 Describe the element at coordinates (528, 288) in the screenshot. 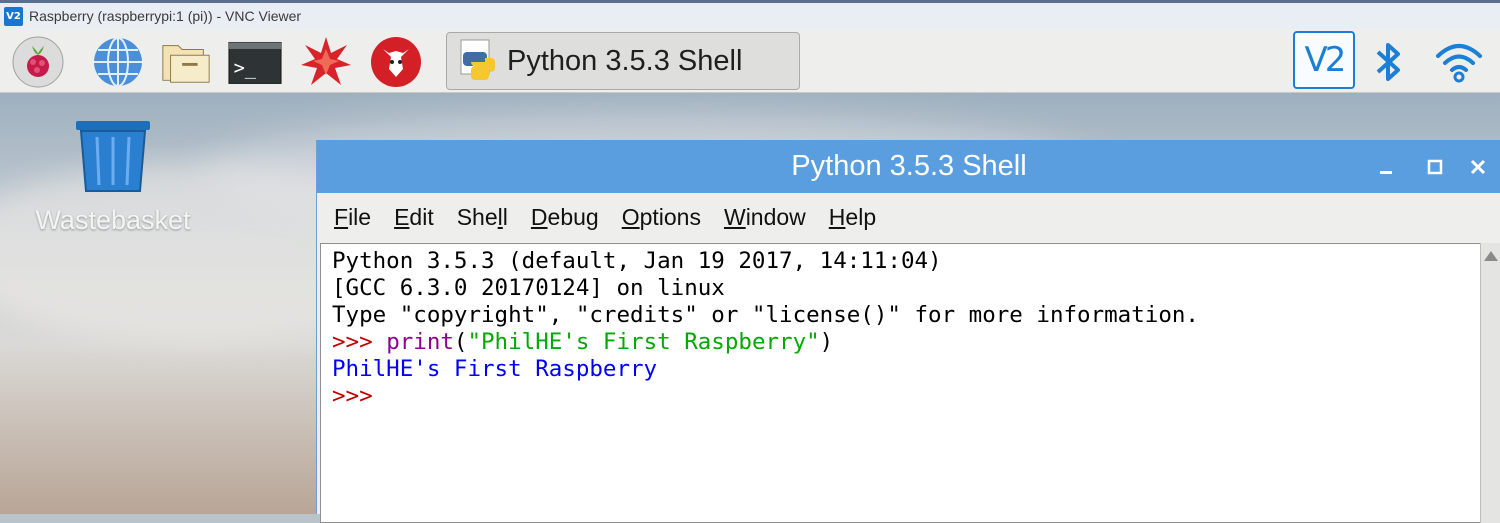

I see `banner-line: [GCC 6.3.0 20170124] on linux` at that location.